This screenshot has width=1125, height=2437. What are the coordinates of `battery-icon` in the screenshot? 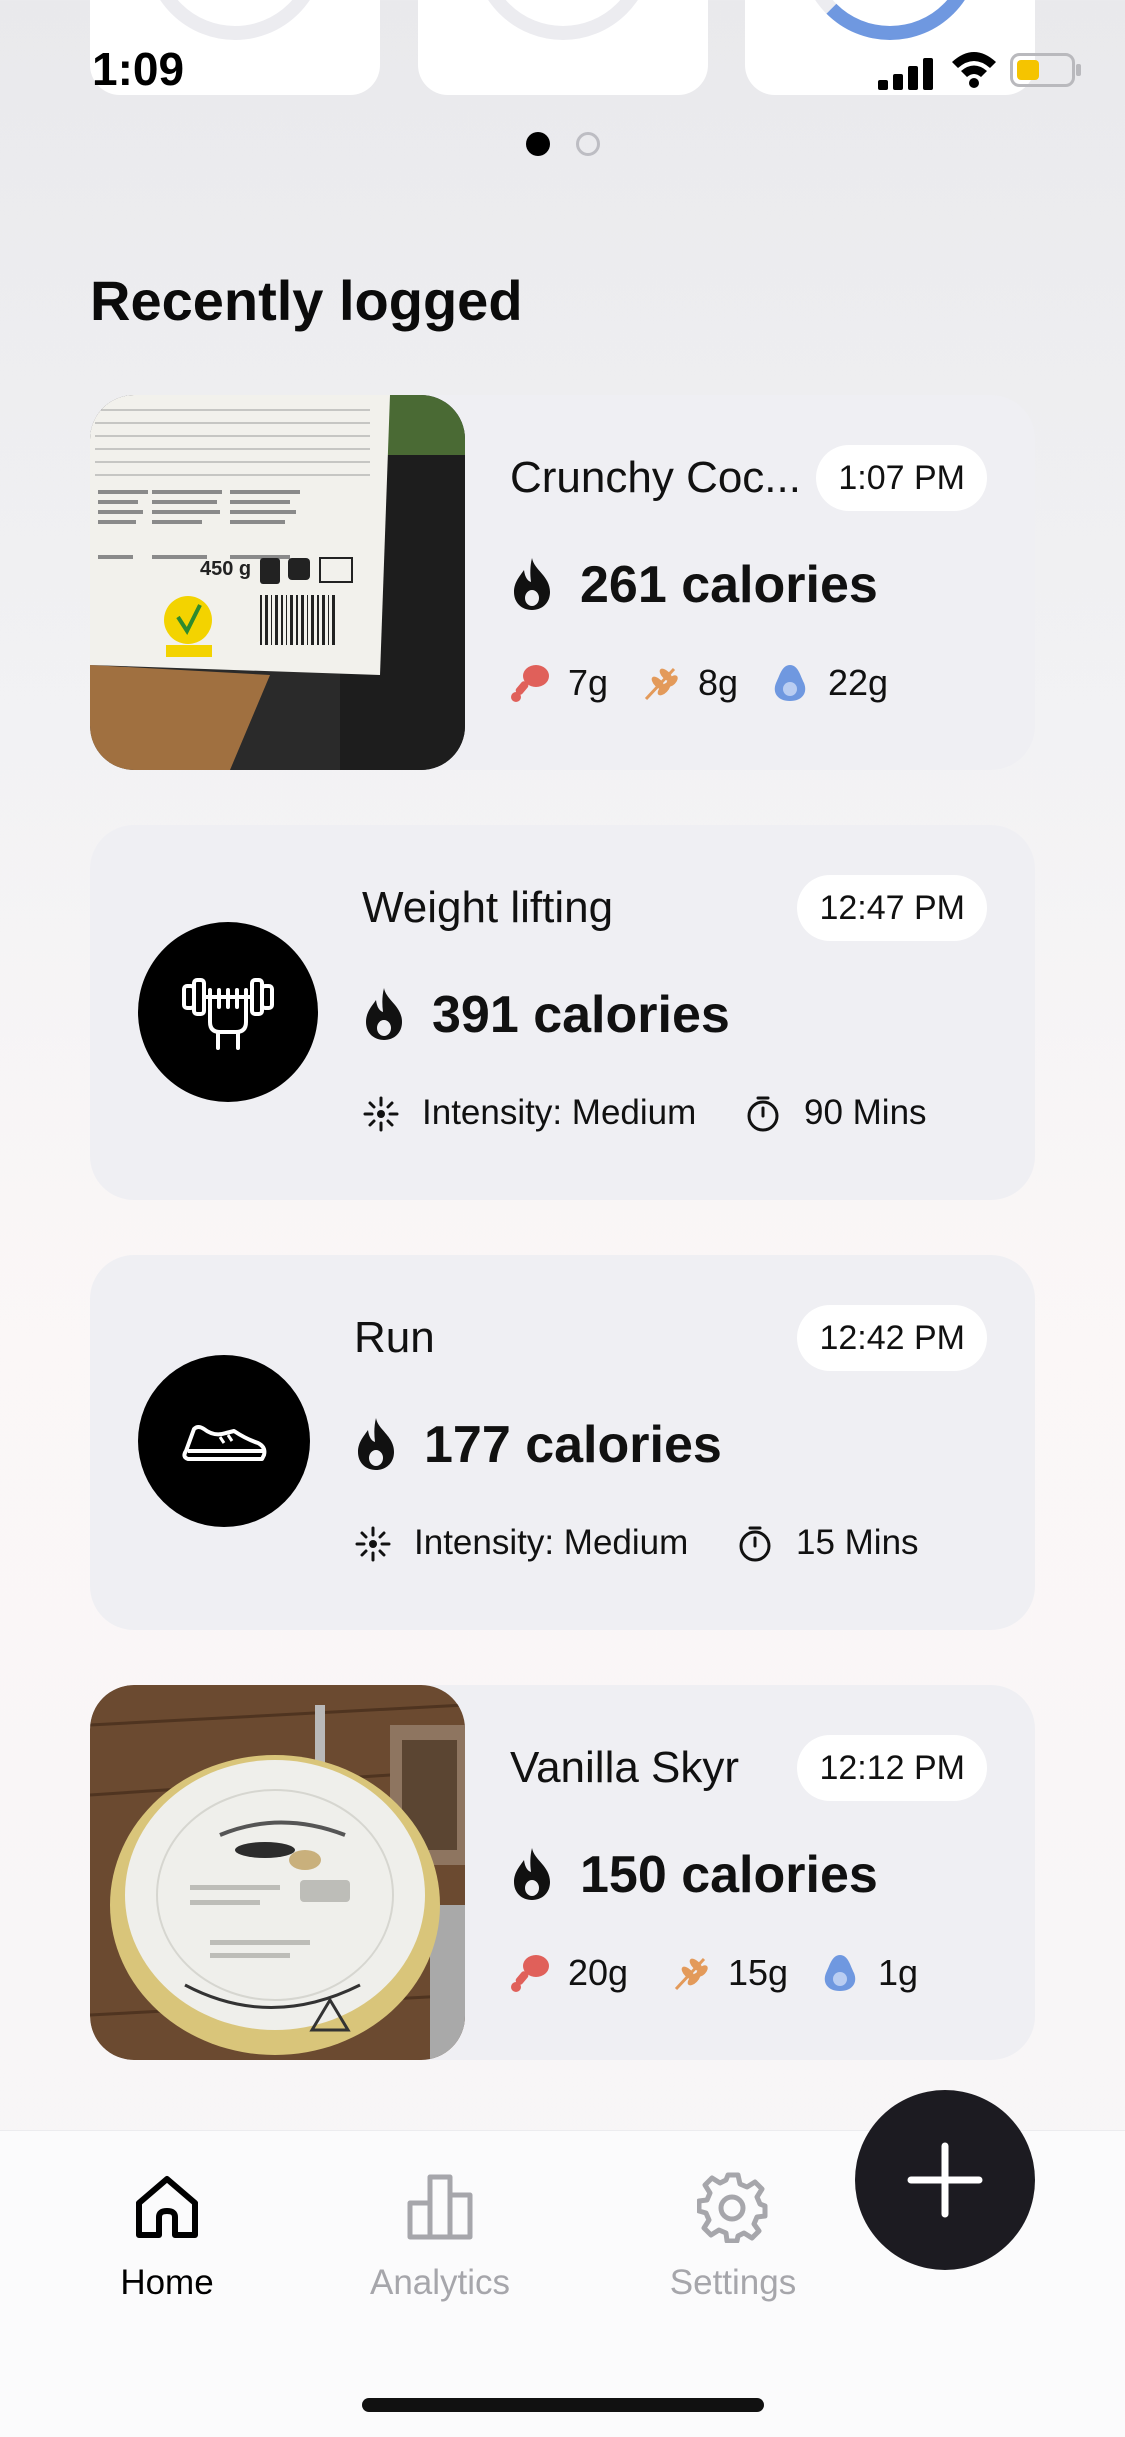 It's located at (1045, 70).